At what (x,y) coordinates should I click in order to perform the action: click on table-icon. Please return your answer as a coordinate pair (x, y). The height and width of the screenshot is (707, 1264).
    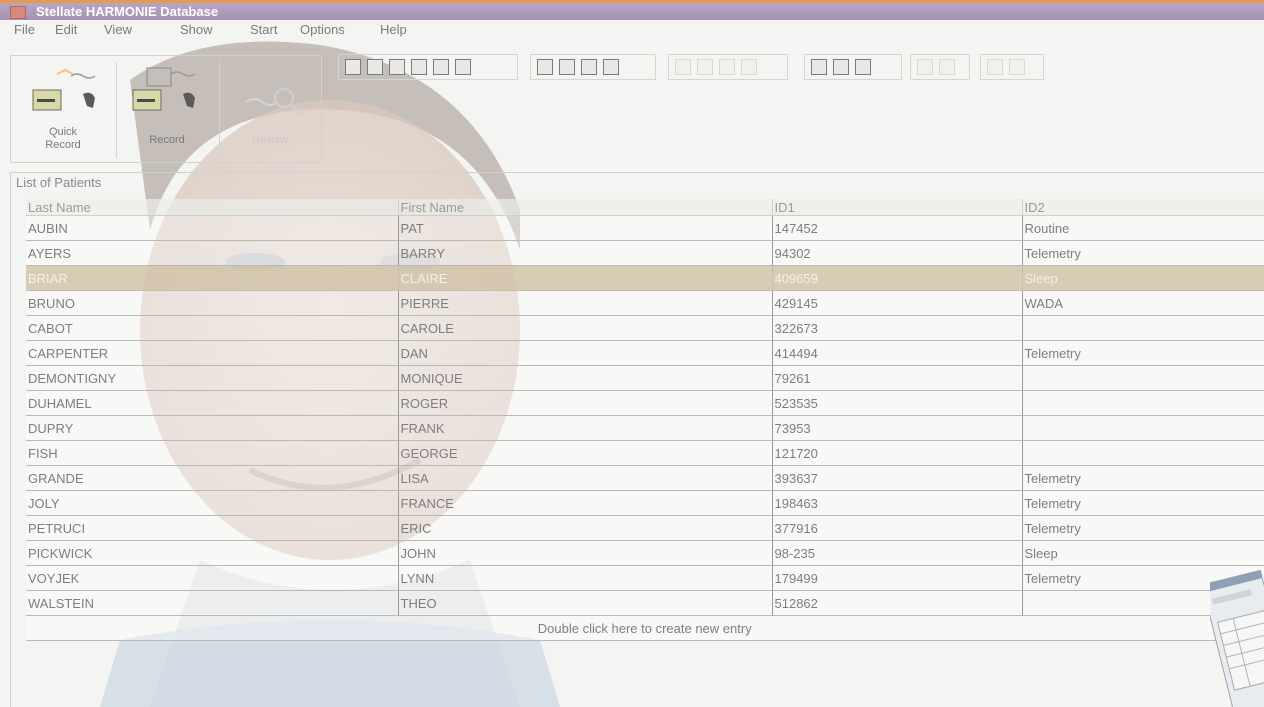
    Looking at the image, I should click on (749, 67).